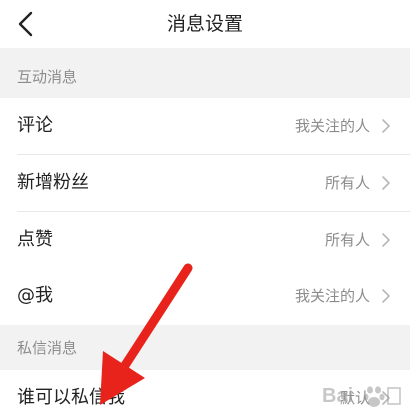 The height and width of the screenshot is (420, 410). I want to click on row-label: @我, so click(35, 295).